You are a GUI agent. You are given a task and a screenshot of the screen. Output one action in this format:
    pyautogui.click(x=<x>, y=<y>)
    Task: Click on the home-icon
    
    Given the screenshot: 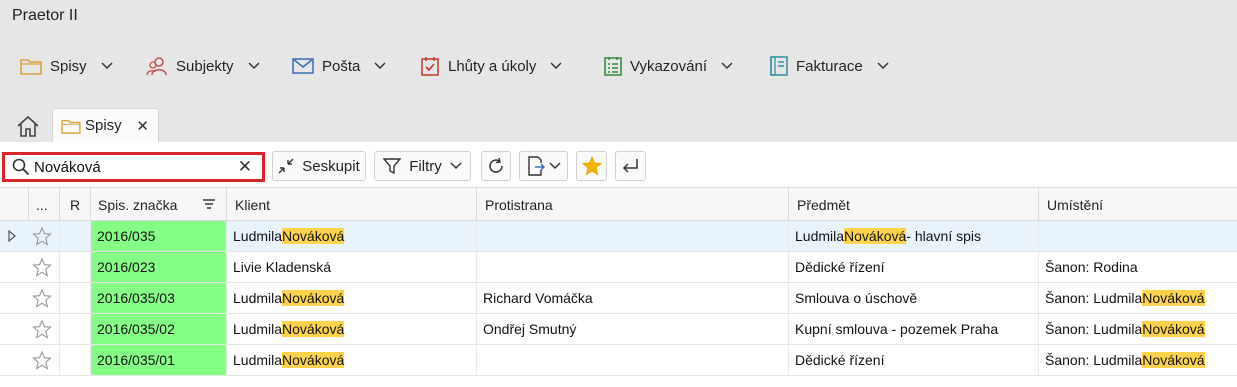 What is the action you would take?
    pyautogui.click(x=28, y=126)
    